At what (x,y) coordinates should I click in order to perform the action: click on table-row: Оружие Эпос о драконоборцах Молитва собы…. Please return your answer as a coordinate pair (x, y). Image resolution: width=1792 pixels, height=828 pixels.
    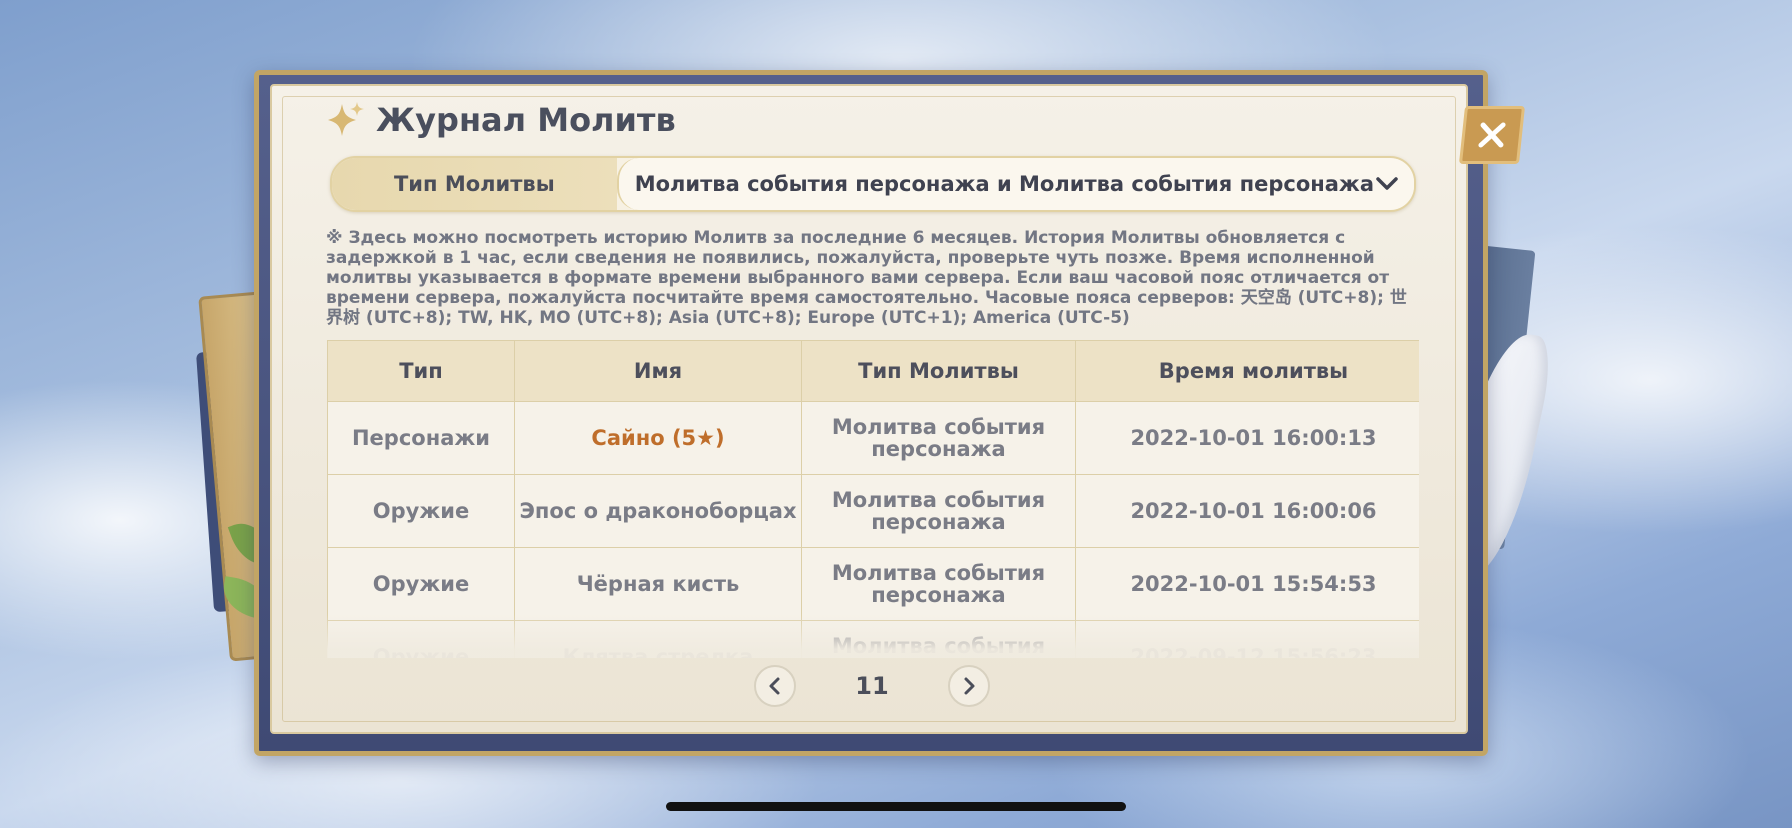
    Looking at the image, I should click on (873, 511).